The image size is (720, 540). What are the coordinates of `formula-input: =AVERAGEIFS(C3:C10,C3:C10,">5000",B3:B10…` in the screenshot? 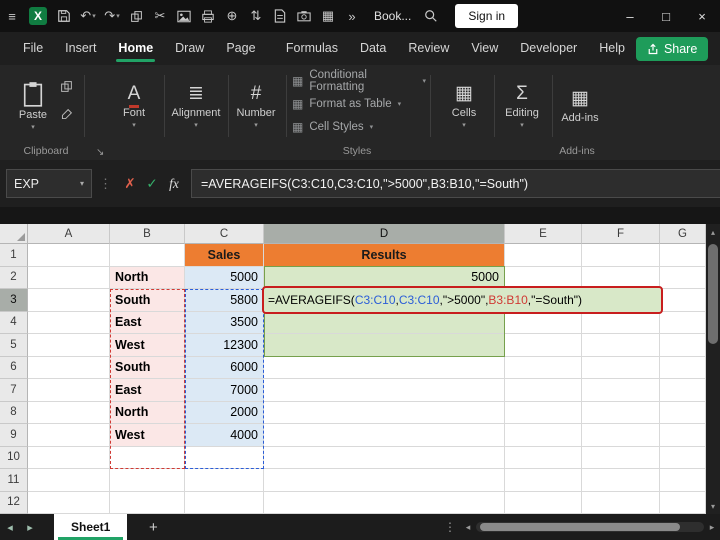 It's located at (455, 183).